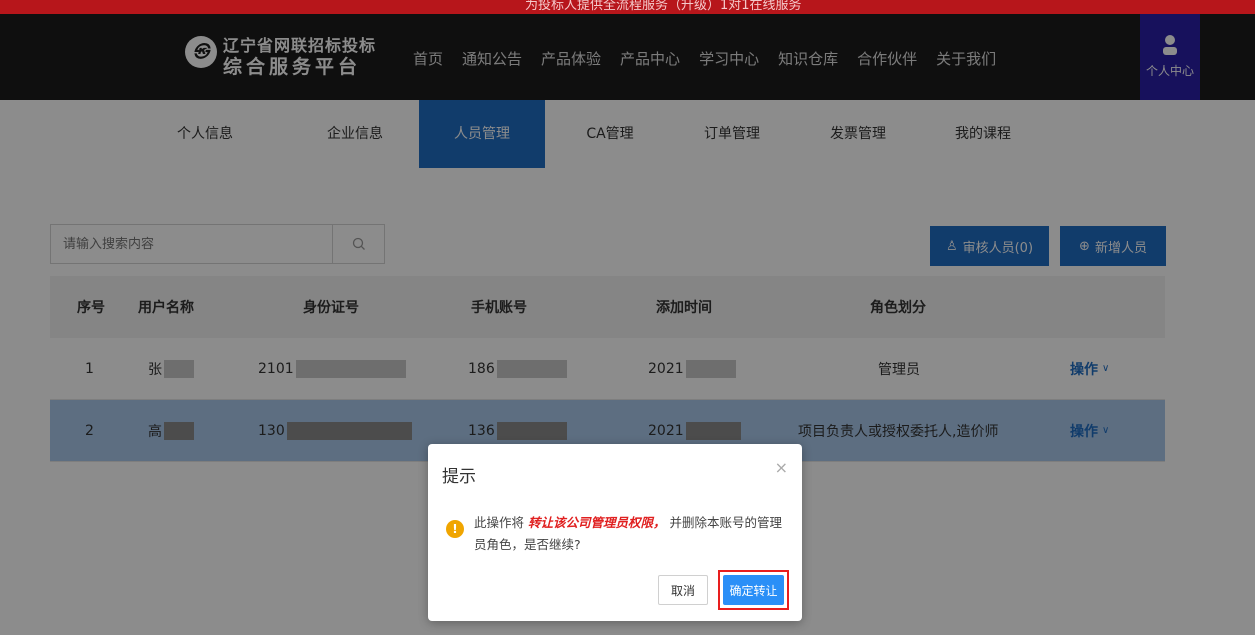 The width and height of the screenshot is (1255, 635). What do you see at coordinates (455, 529) in the screenshot?
I see `warning-icon: !` at bounding box center [455, 529].